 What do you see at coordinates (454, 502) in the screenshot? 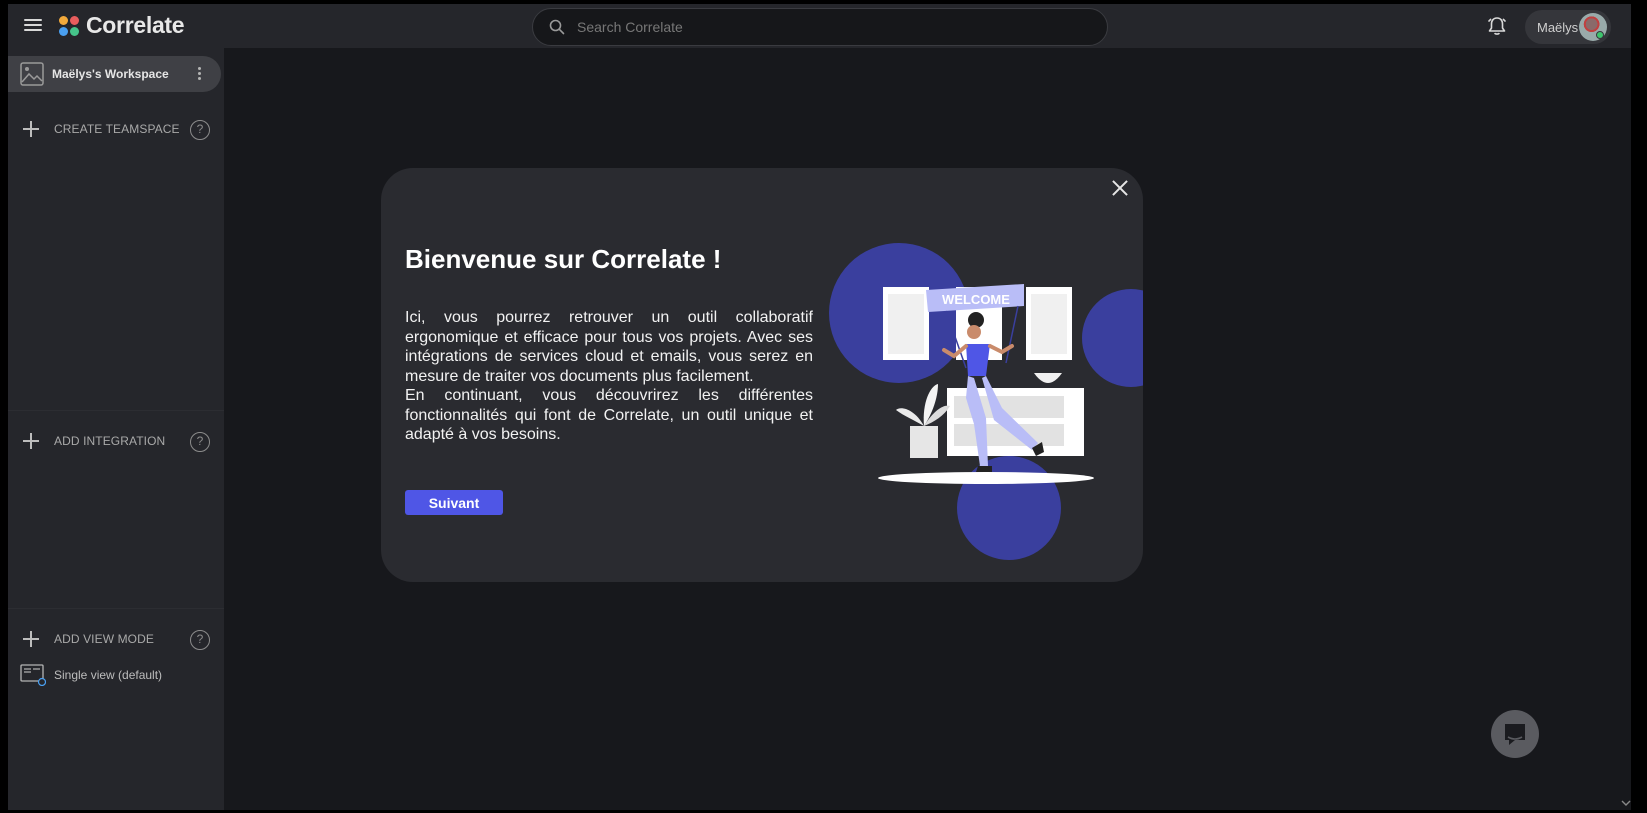
I see `next-button: Suivant` at bounding box center [454, 502].